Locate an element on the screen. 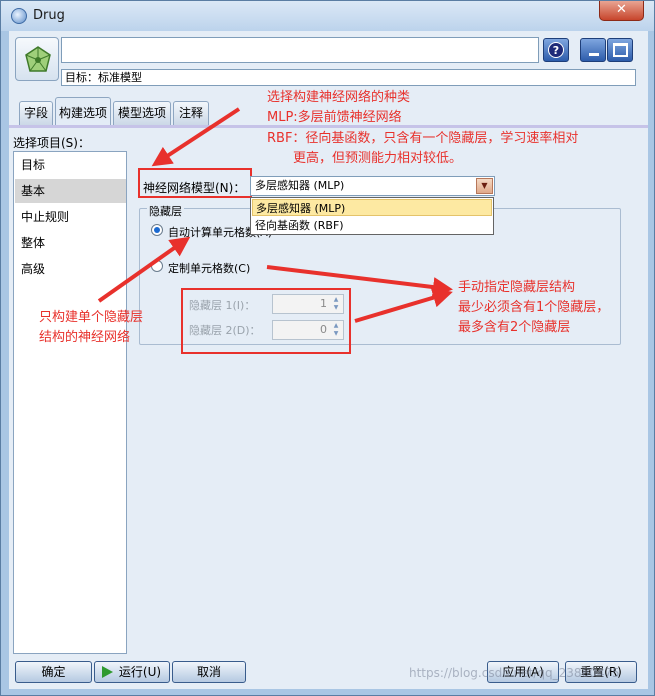 The image size is (655, 696). minimize-icon is located at coordinates (594, 54).